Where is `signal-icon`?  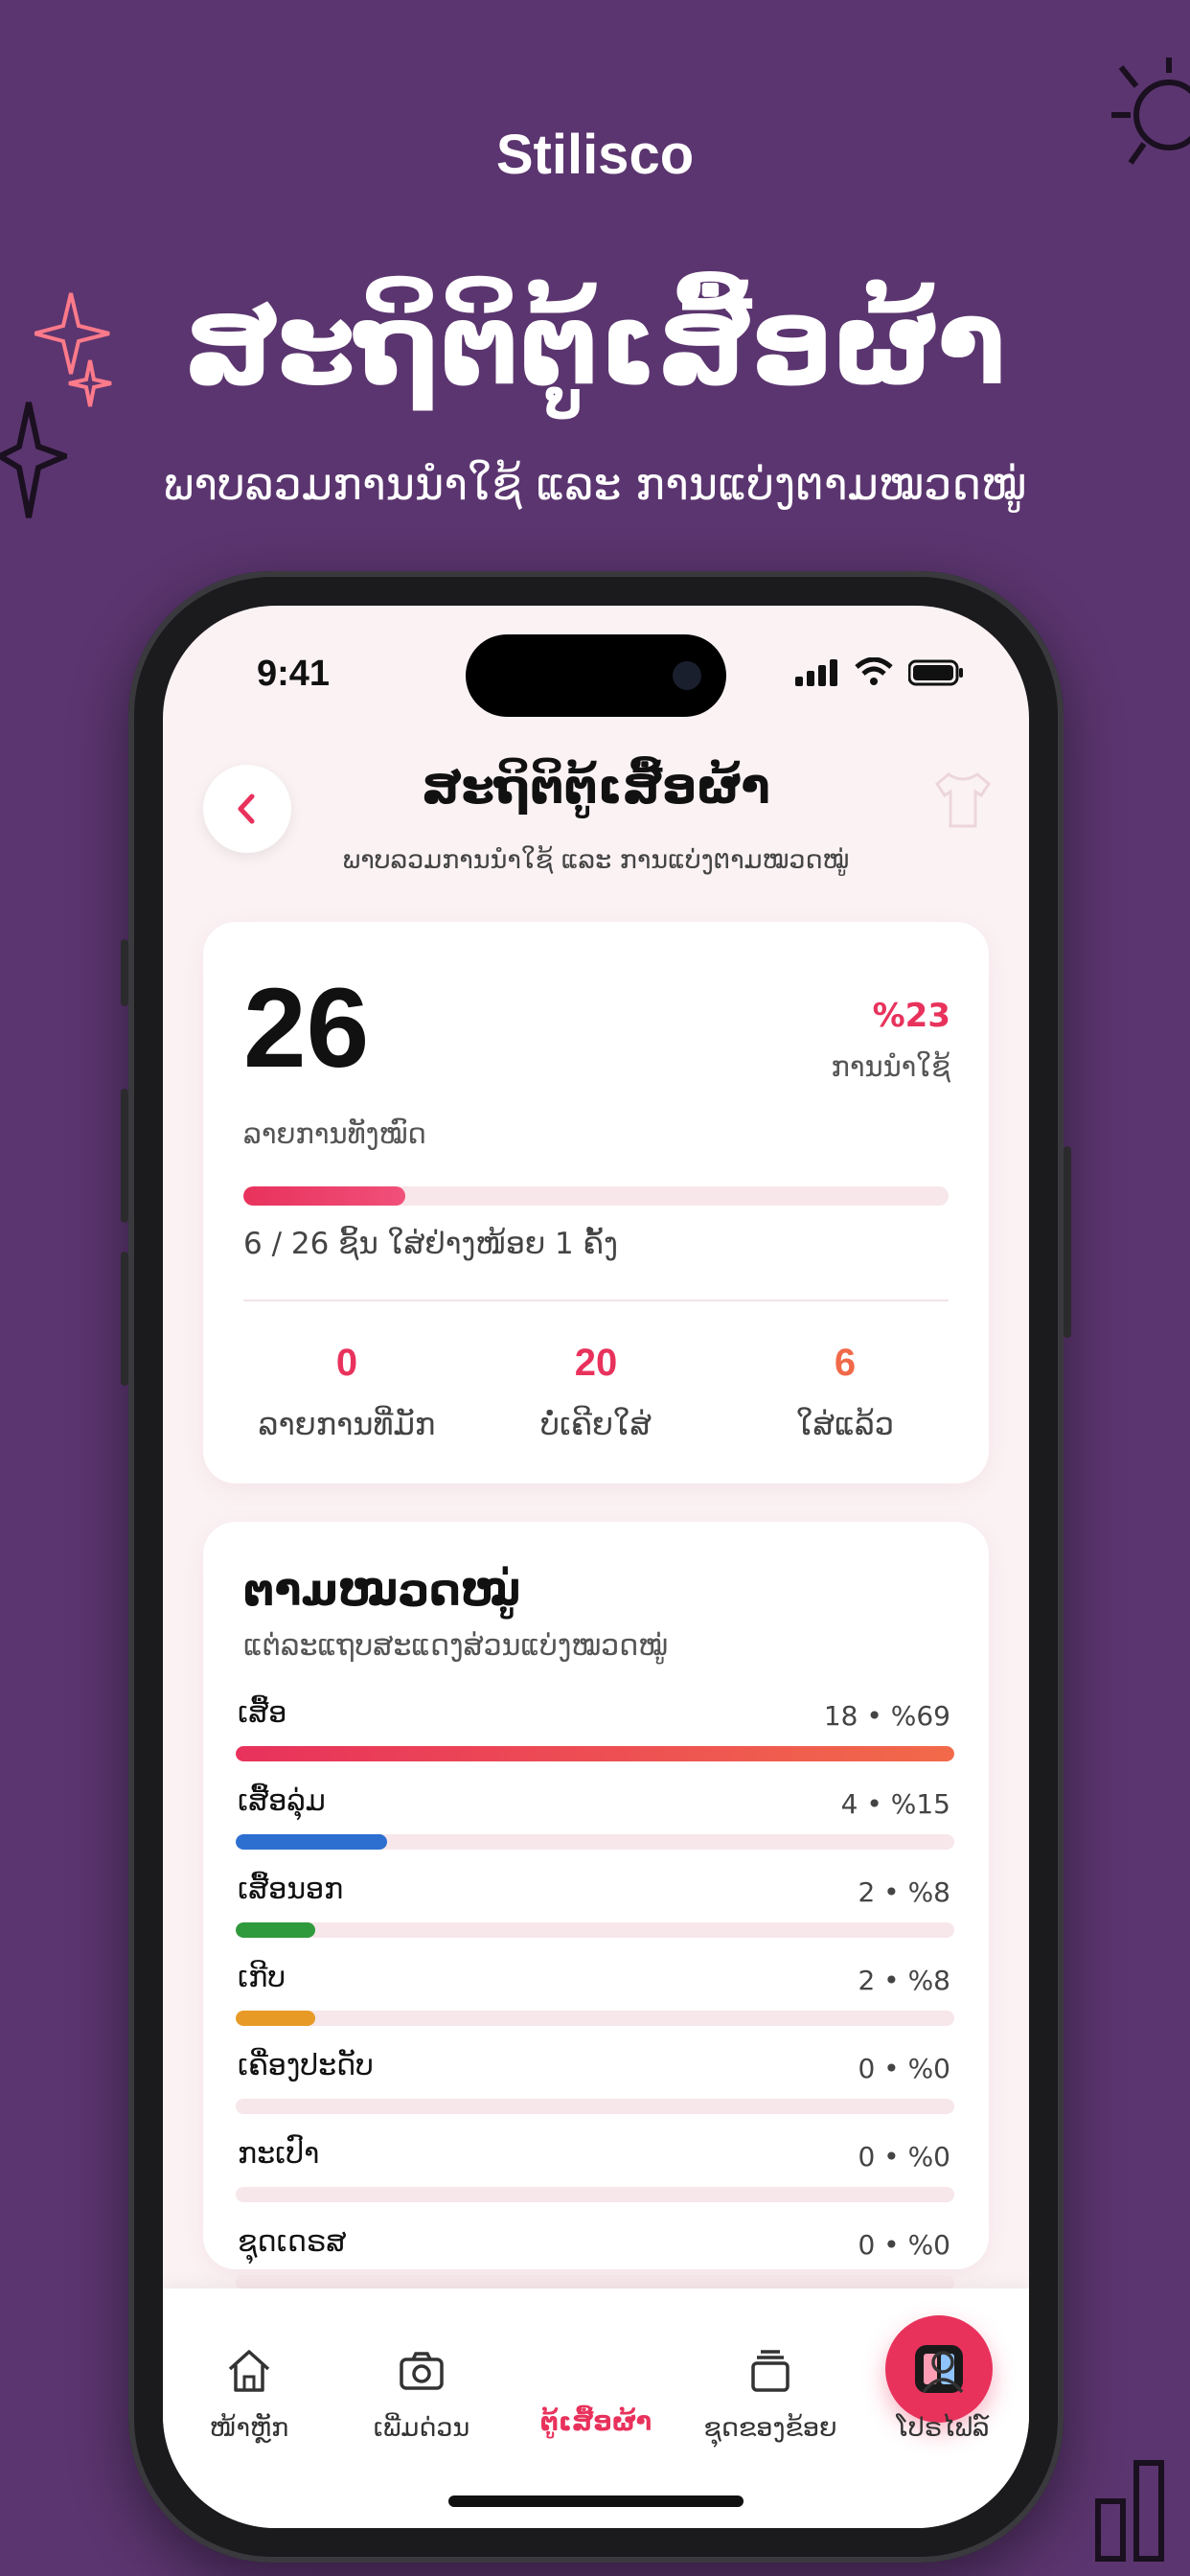
signal-icon is located at coordinates (816, 672).